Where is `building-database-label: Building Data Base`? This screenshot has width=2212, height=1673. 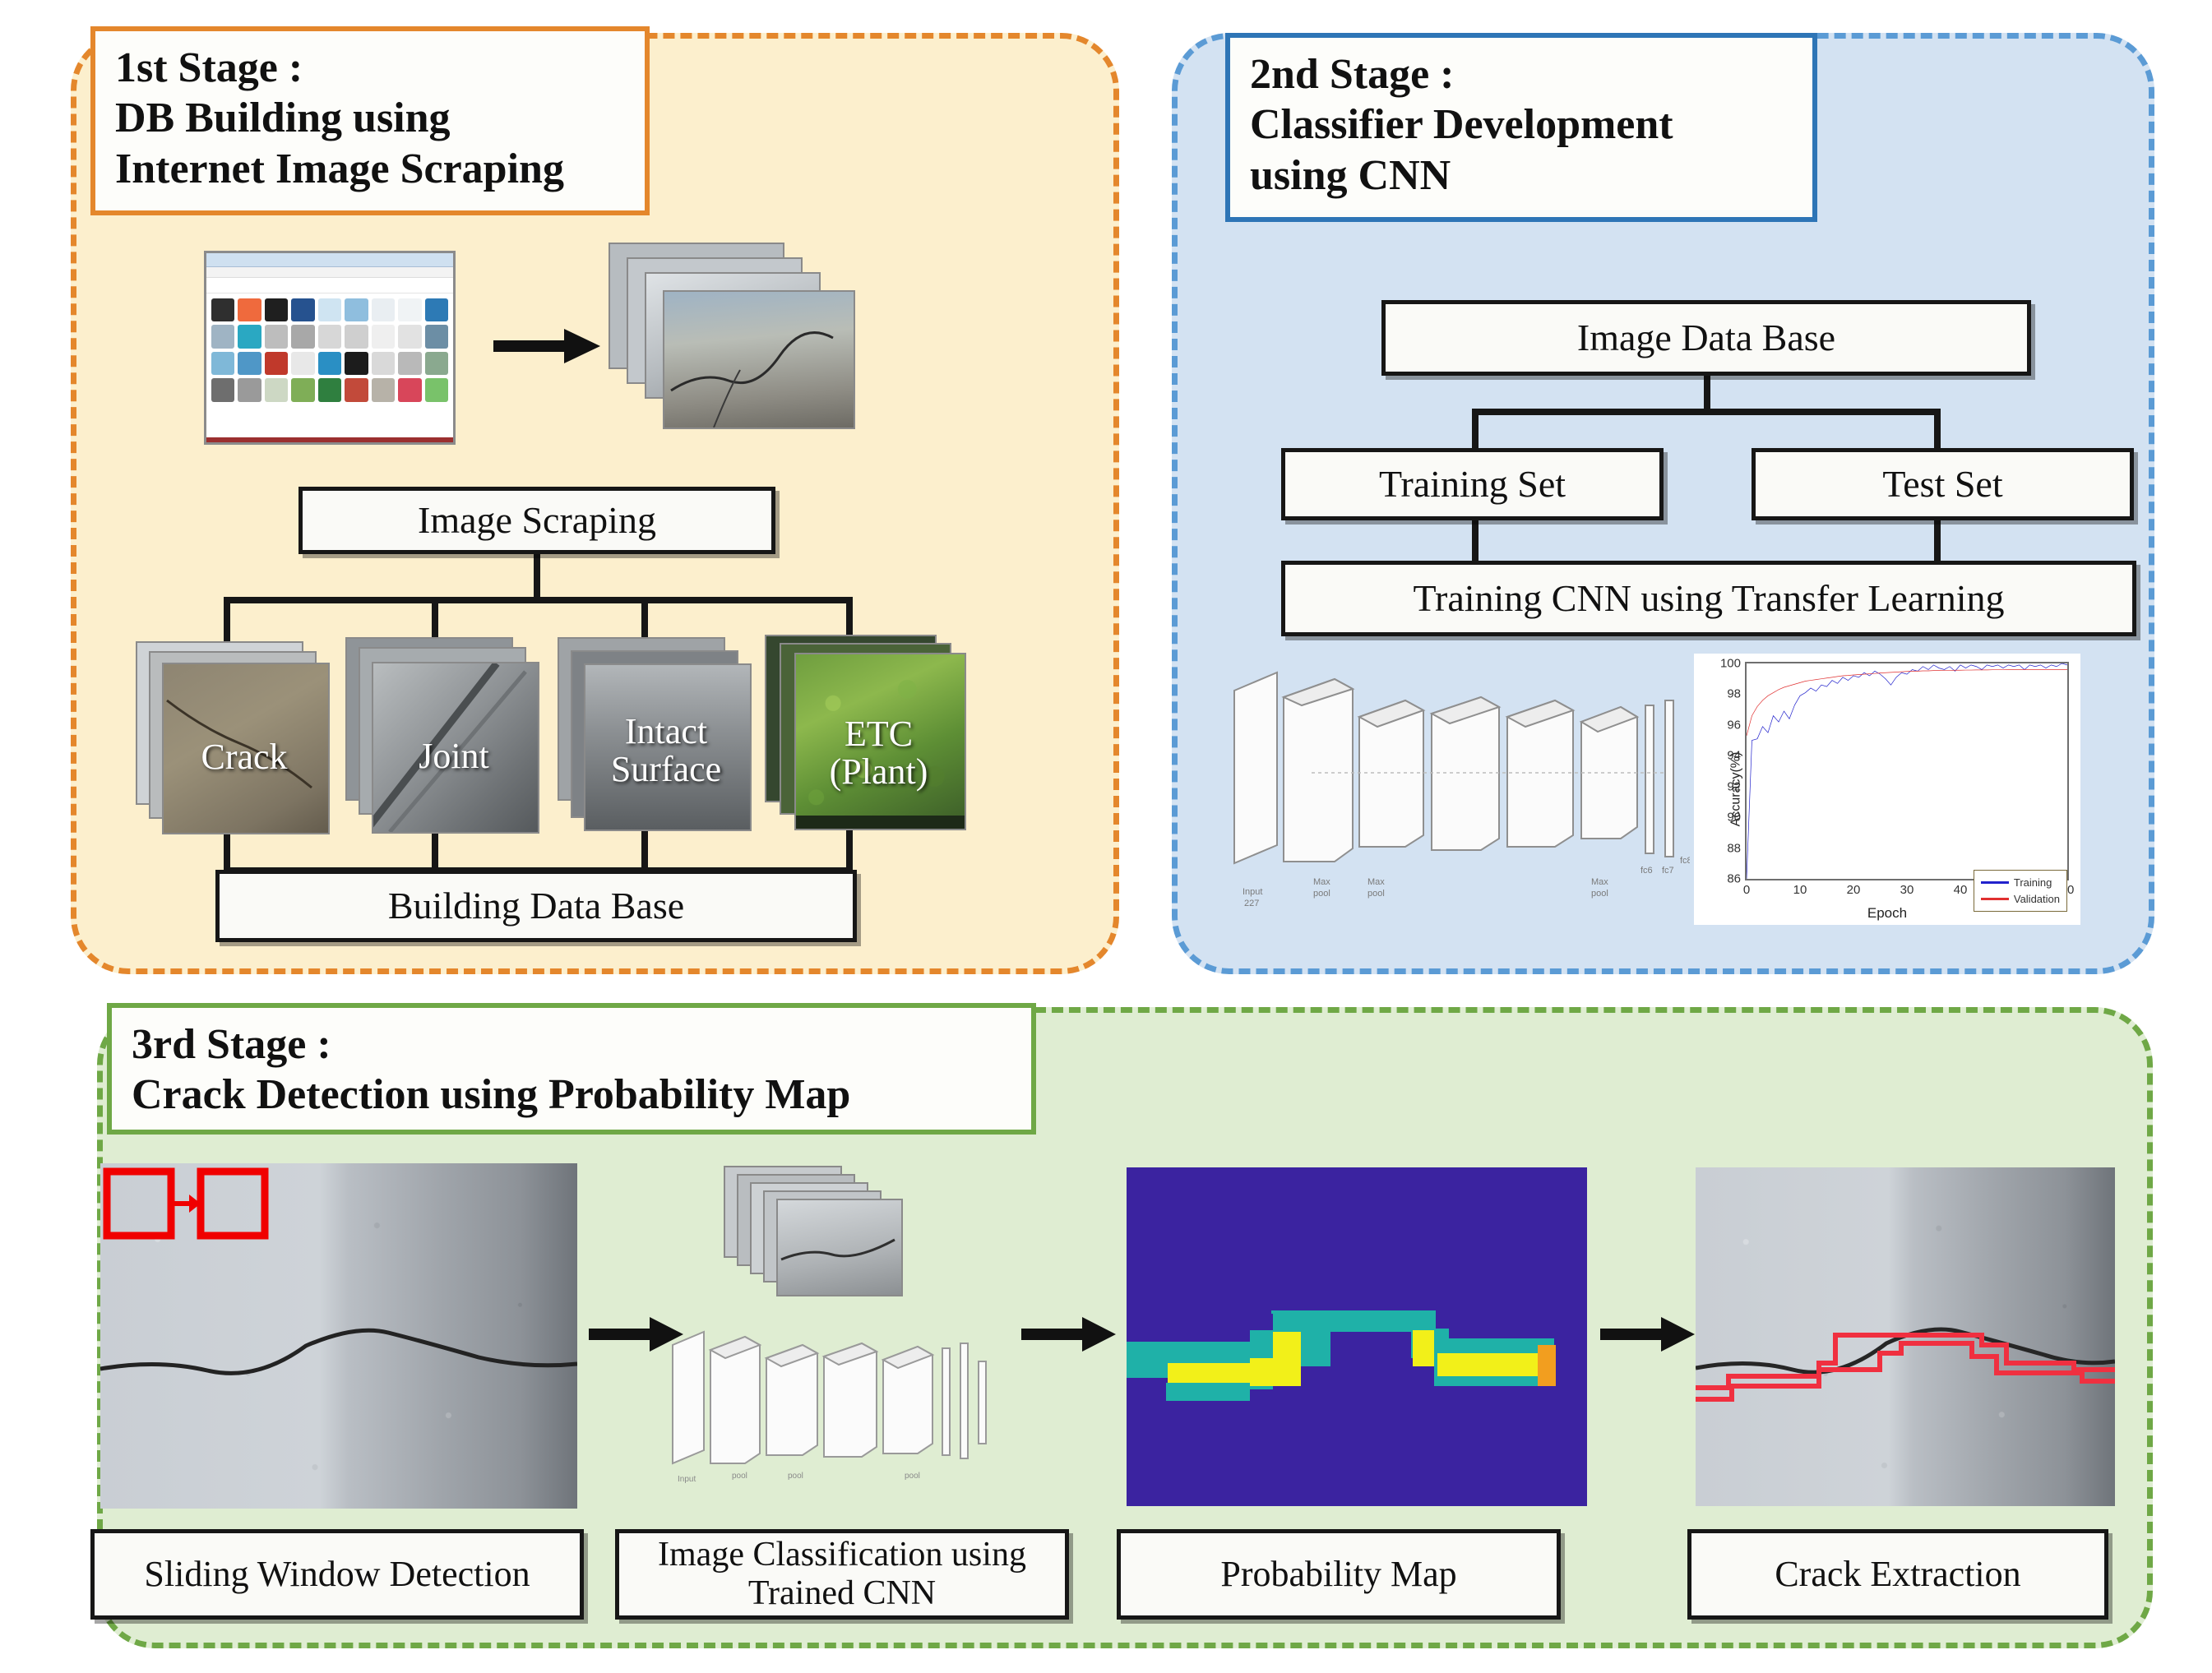
building-database-label: Building Data Base is located at coordinates (536, 906).